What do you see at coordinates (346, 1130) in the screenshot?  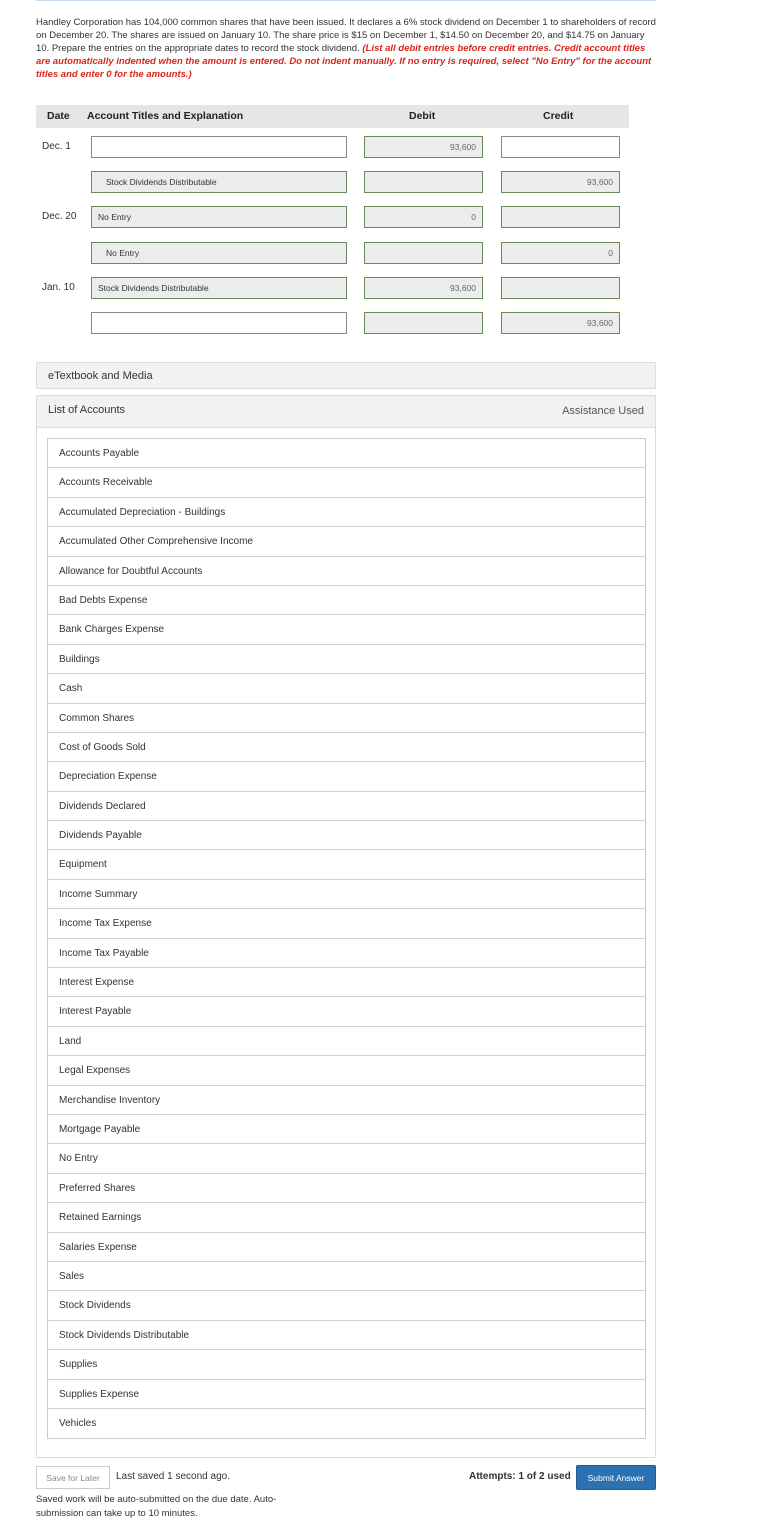 I see `account-list-item: Mortgage Payable` at bounding box center [346, 1130].